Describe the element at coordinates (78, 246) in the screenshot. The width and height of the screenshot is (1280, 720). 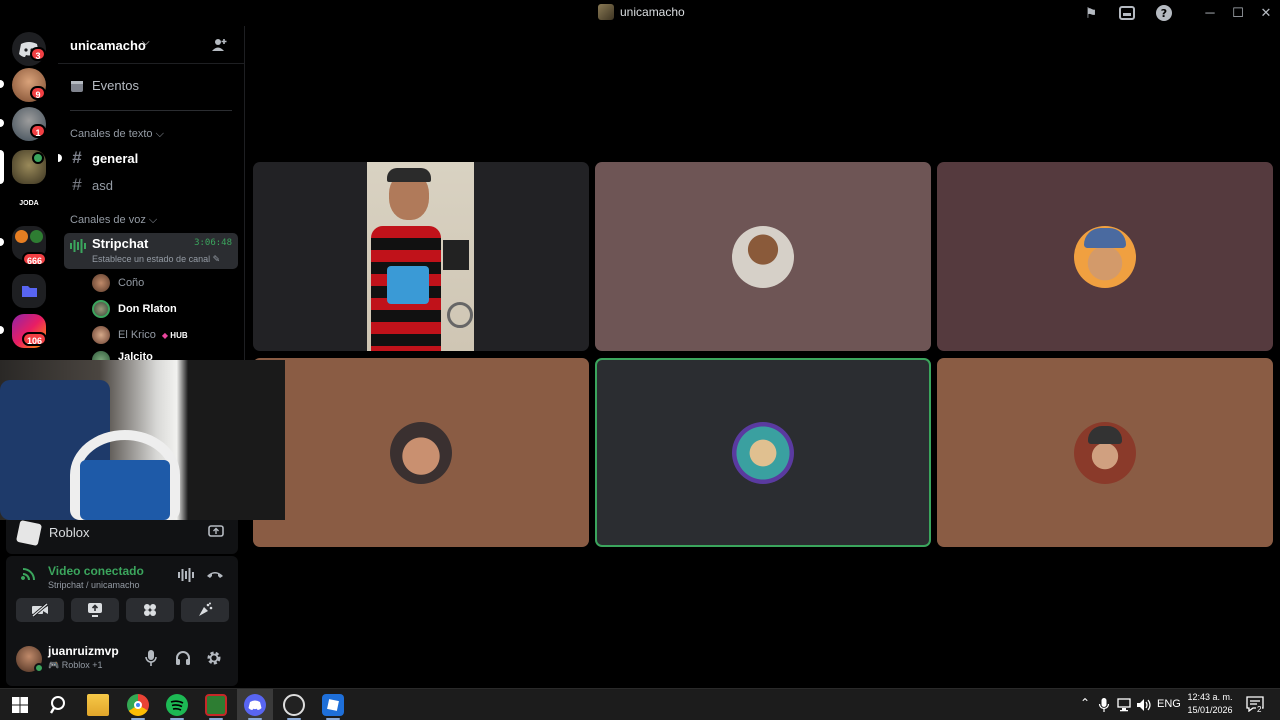
I see `voice-channel-icon` at that location.